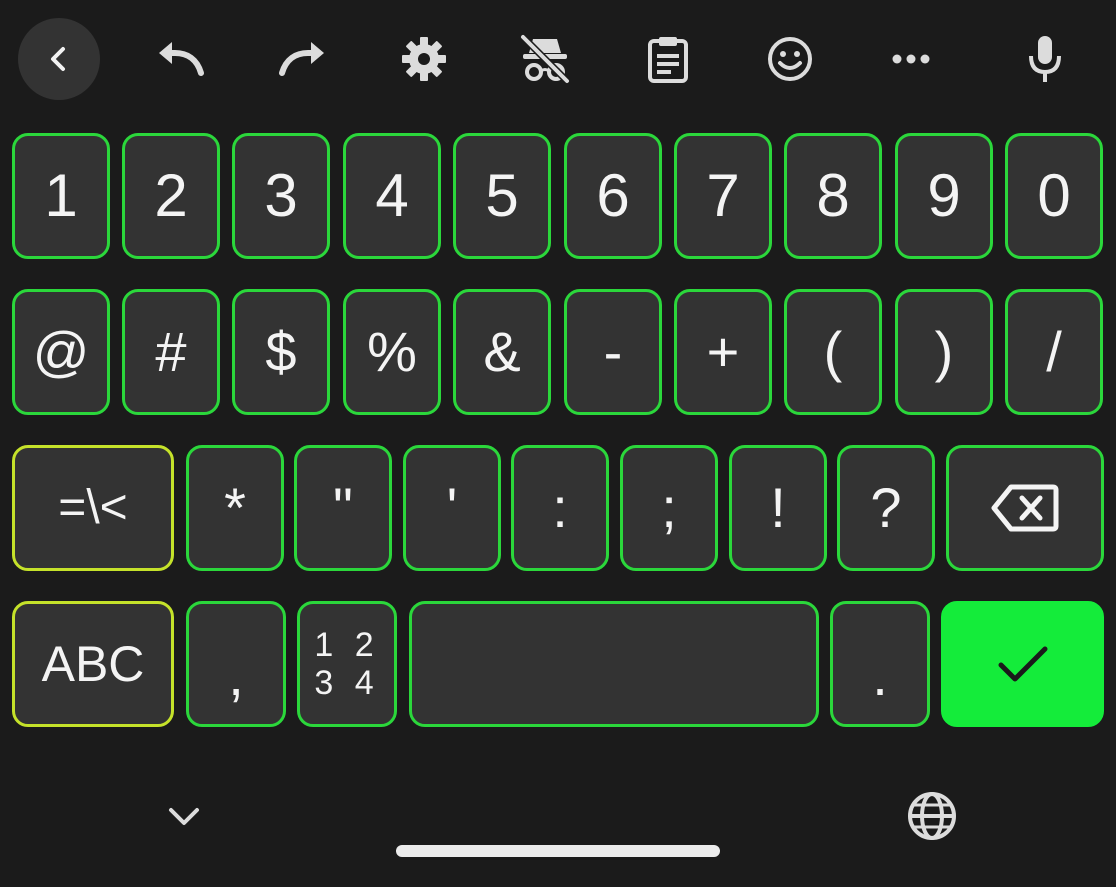  I want to click on check-icon, so click(1022, 664).